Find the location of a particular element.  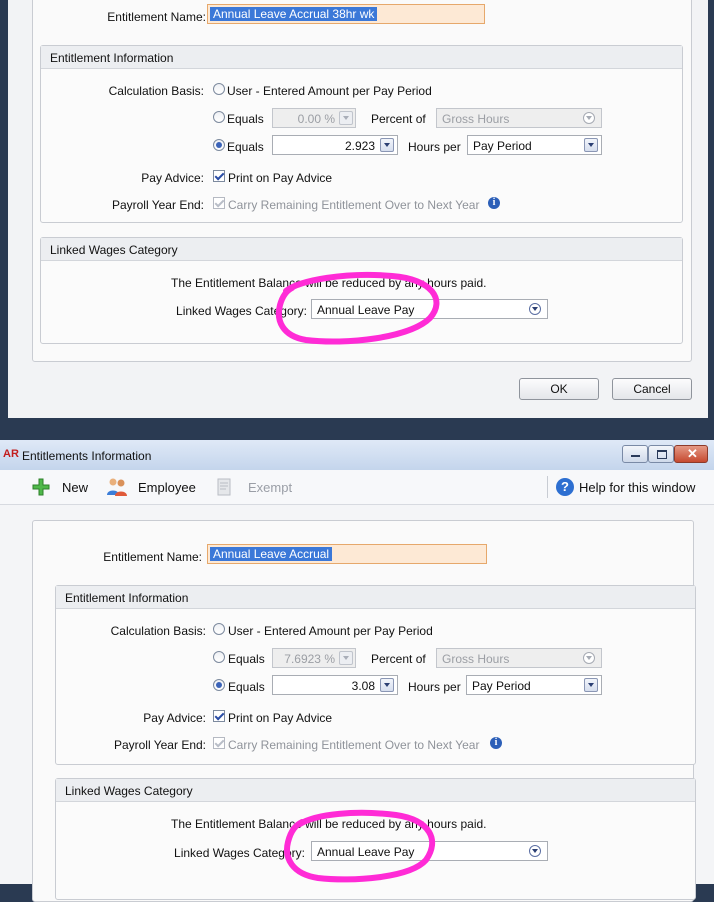

people-icon is located at coordinates (117, 487).